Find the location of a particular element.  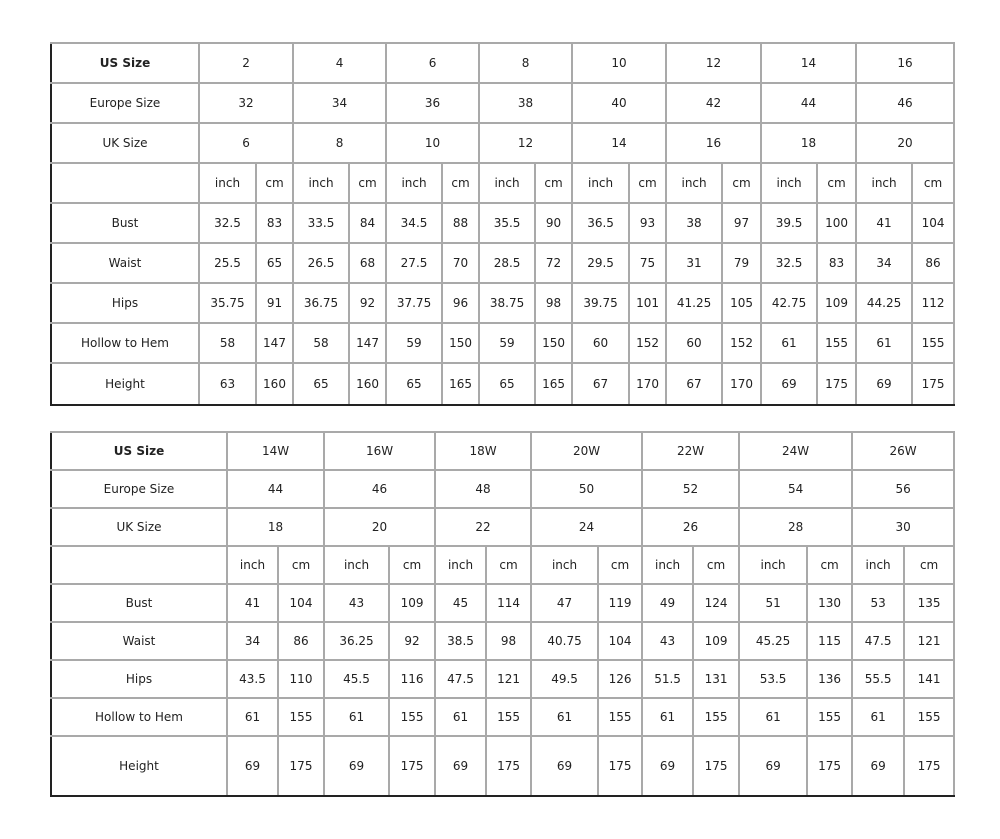

europe-size-cell: 34 is located at coordinates (340, 103).